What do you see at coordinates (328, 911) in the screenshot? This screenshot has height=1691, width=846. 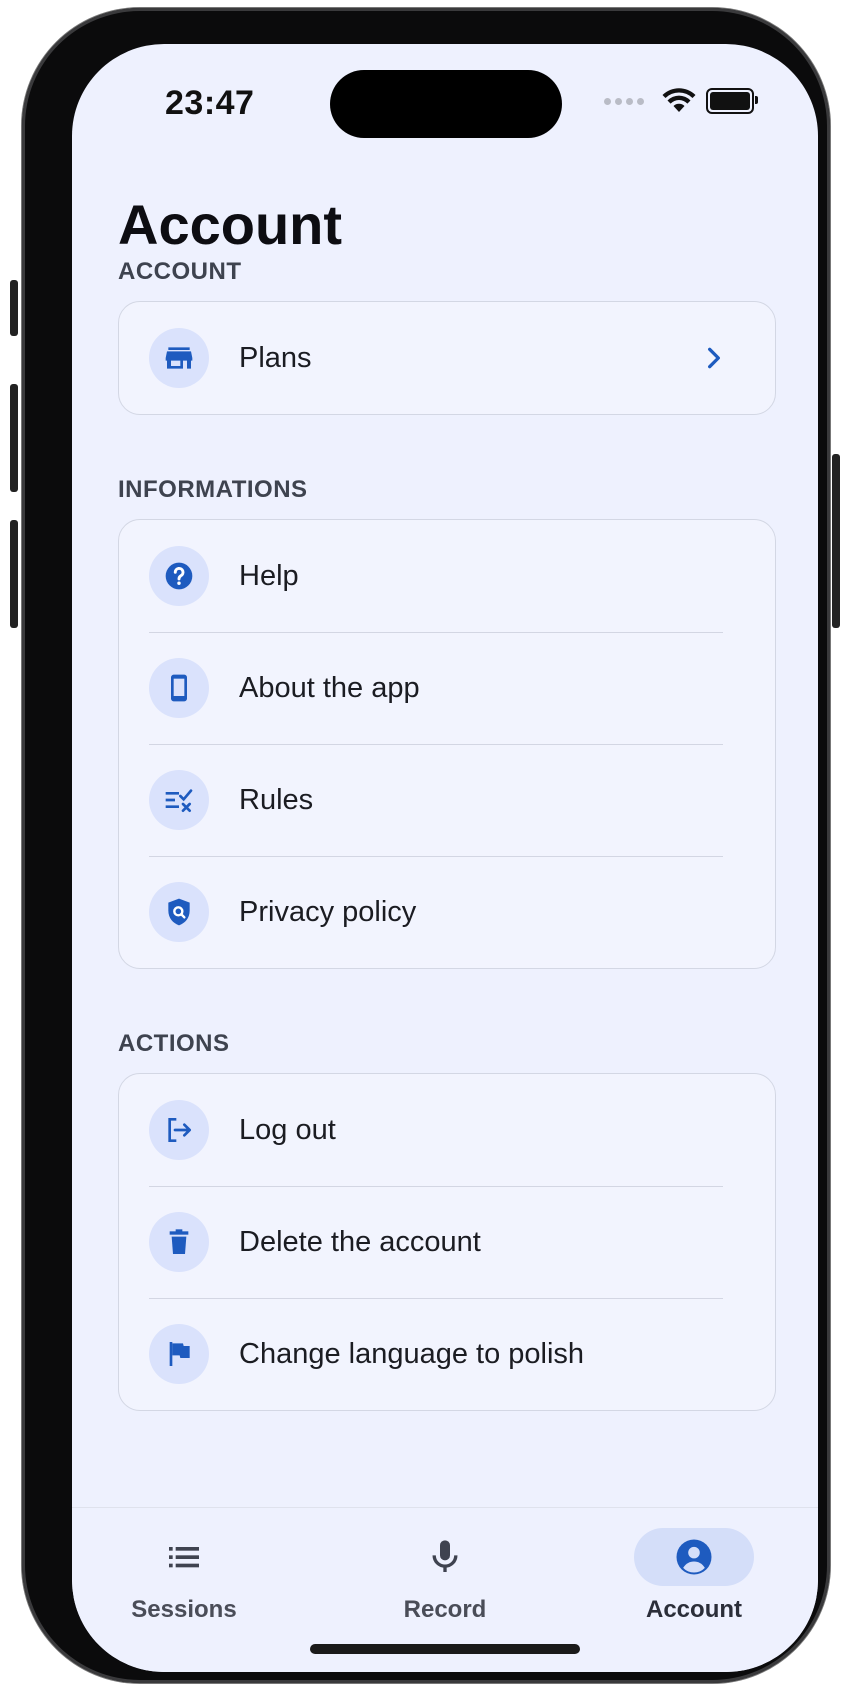 I see `privacy-policy-label: Privacy policy` at bounding box center [328, 911].